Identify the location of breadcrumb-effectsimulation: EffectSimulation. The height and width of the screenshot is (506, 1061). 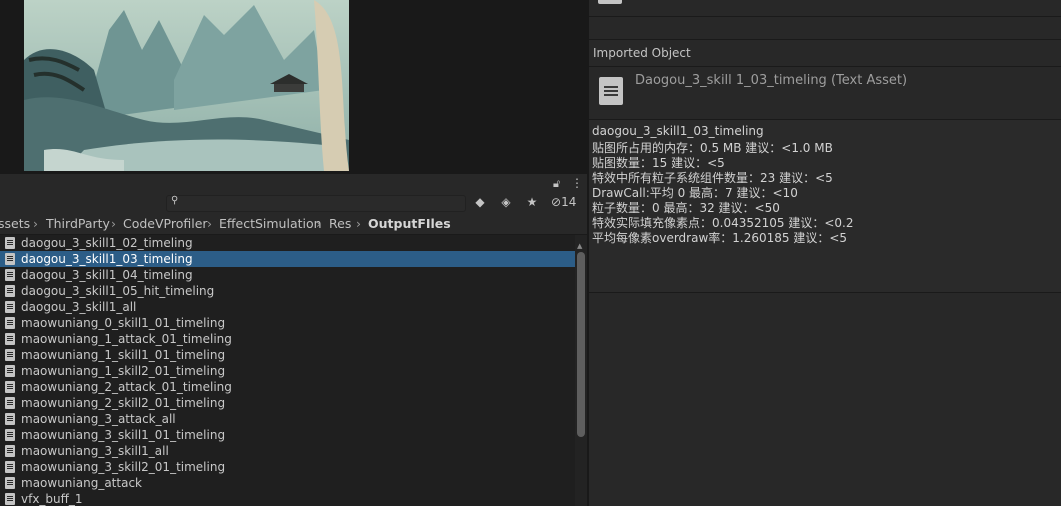
(270, 224).